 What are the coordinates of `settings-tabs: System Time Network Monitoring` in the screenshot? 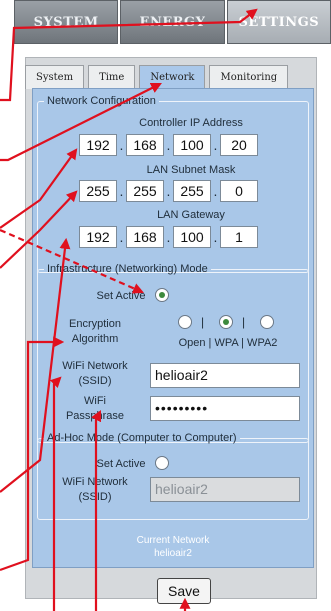 It's located at (158, 77).